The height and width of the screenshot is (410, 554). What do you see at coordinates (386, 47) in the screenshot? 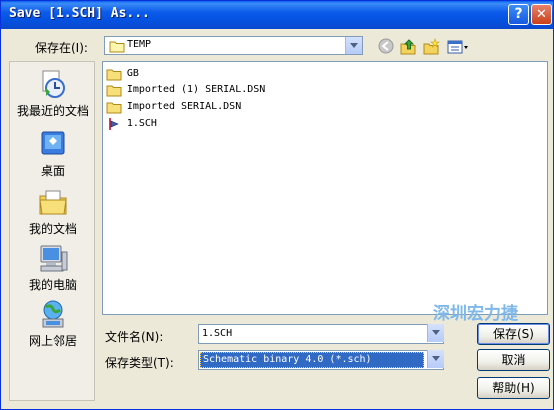
I see `back-icon` at bounding box center [386, 47].